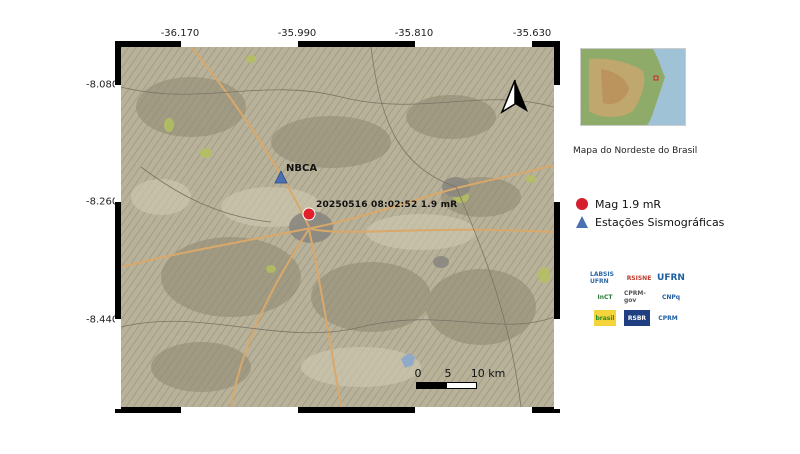 The height and width of the screenshot is (454, 800). I want to click on lon-tick-label: -35.990, so click(297, 33).